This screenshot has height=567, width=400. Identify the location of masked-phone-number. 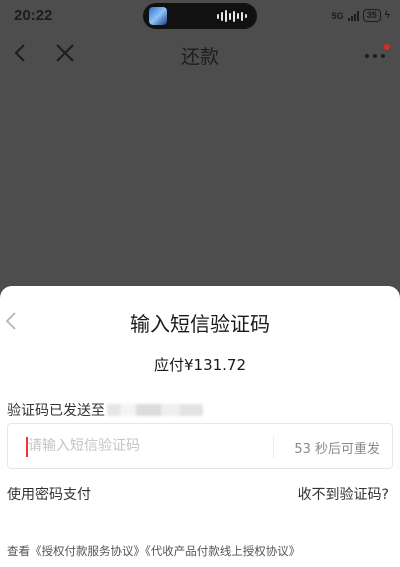
(155, 410).